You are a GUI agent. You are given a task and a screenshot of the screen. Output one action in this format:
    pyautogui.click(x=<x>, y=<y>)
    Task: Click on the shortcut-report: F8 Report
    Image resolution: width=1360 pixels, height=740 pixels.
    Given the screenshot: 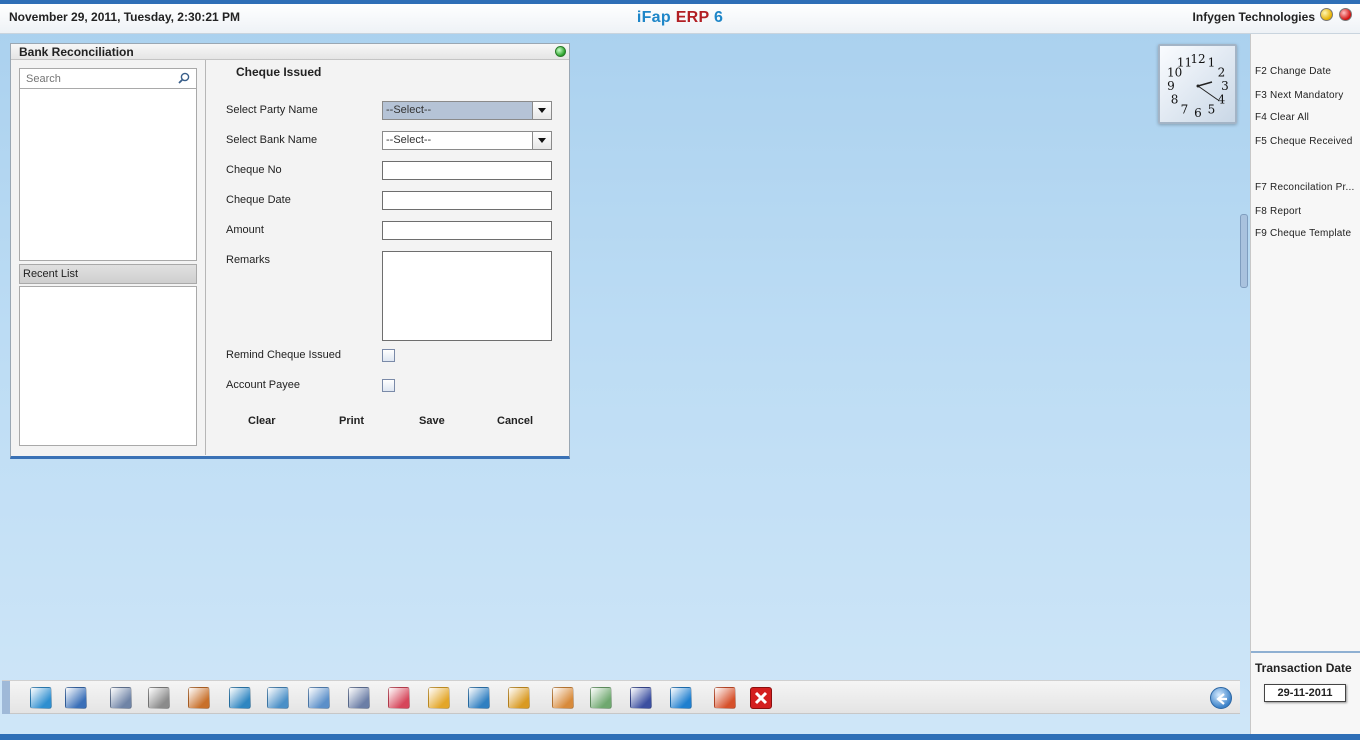 What is the action you would take?
    pyautogui.click(x=1278, y=211)
    